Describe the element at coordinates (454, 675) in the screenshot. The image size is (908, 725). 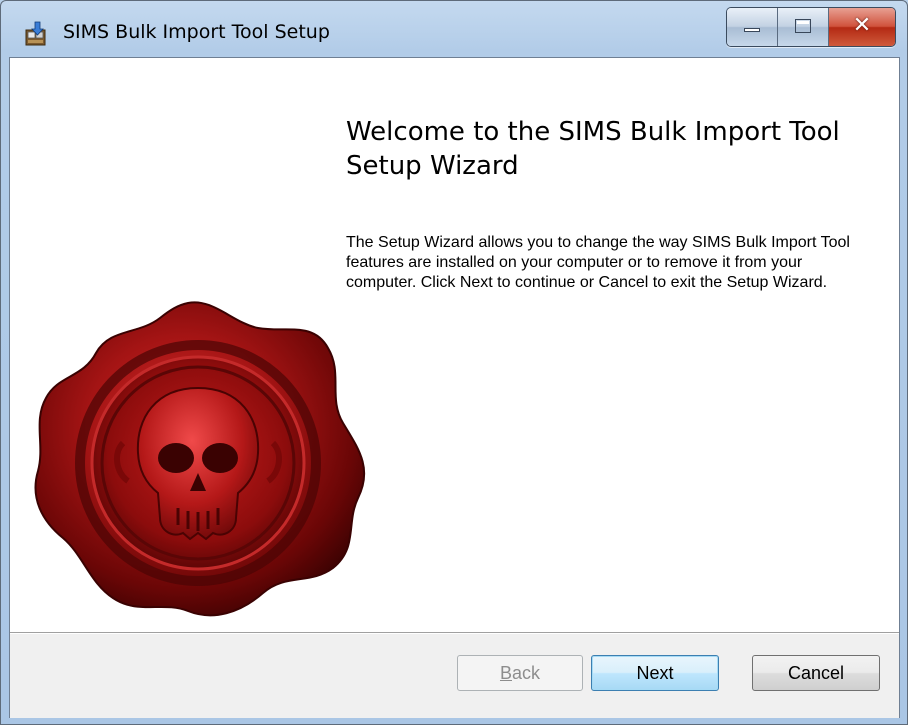
I see `button-bar: Back Next Cancel` at that location.